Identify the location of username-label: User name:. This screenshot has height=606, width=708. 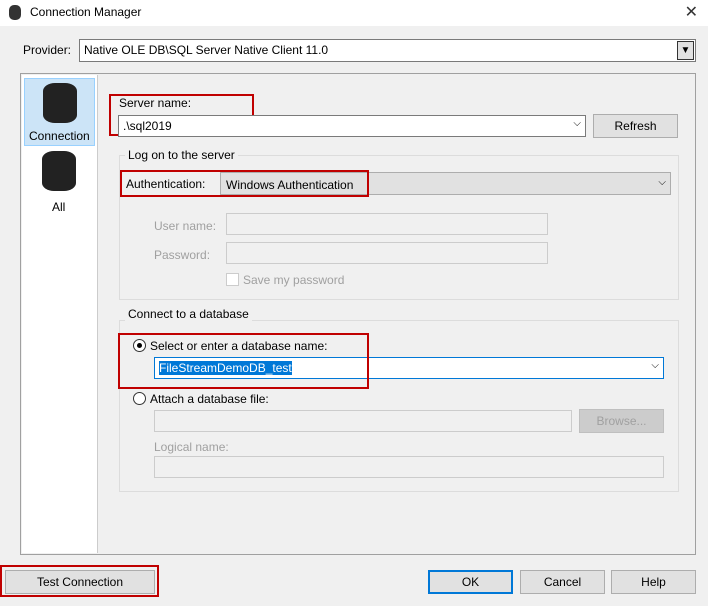
(185, 226).